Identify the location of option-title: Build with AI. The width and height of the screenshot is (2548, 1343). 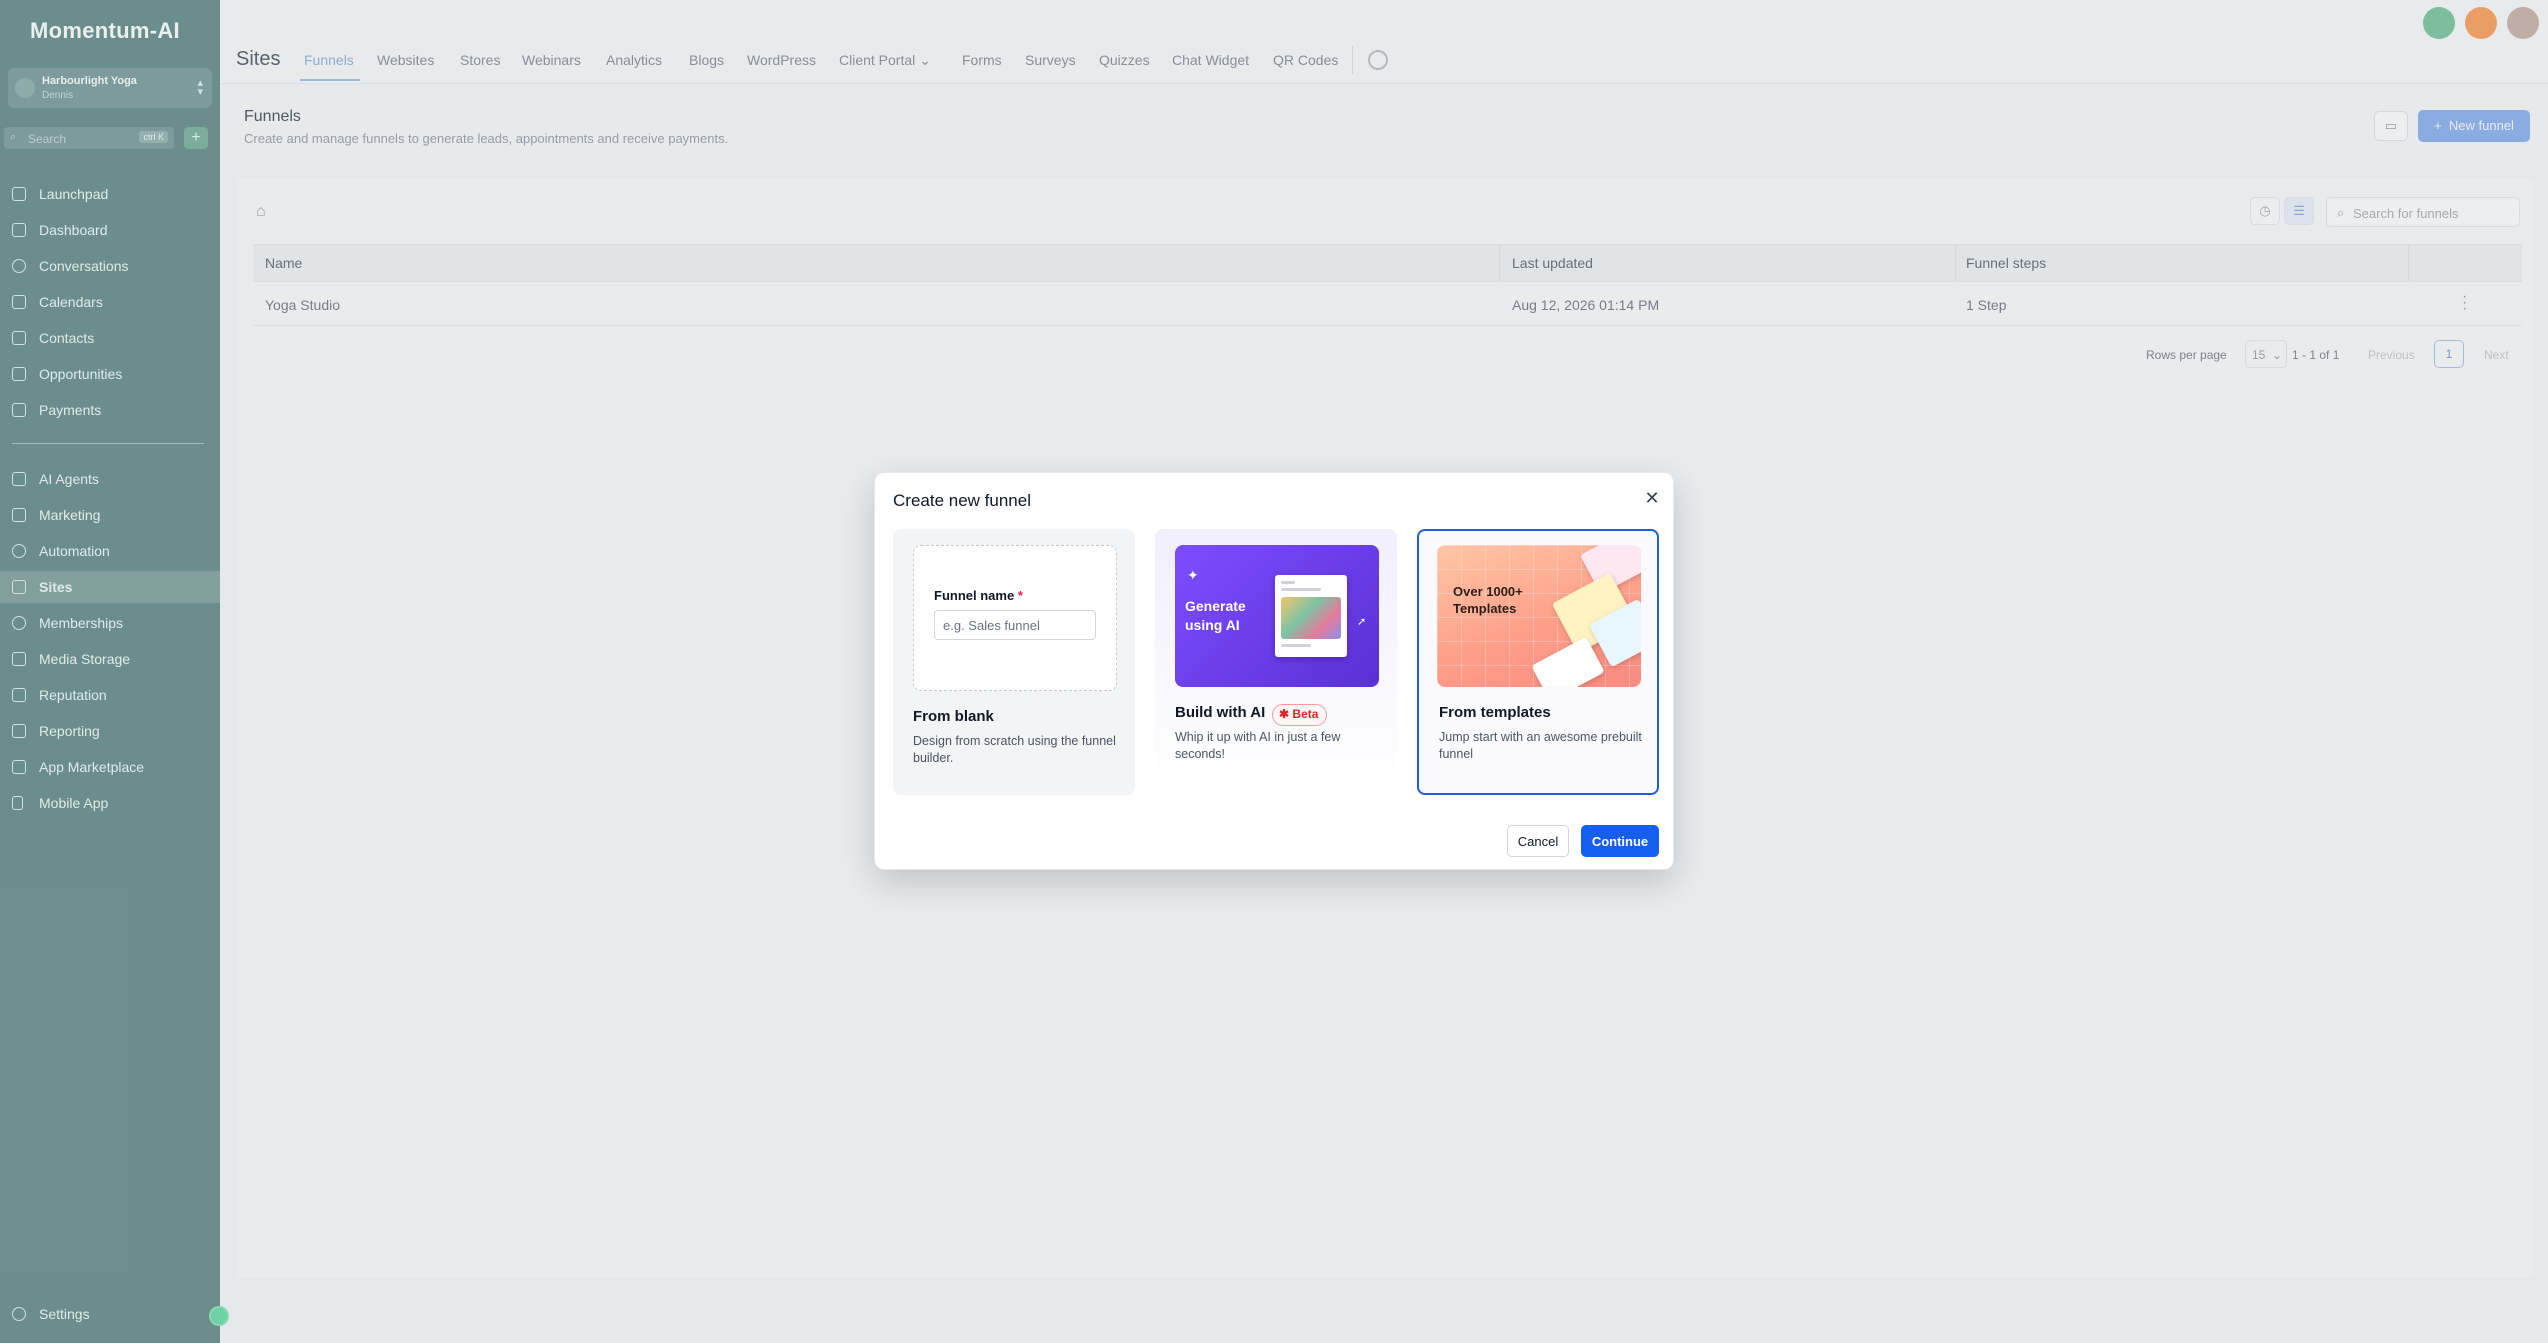
(1220, 712).